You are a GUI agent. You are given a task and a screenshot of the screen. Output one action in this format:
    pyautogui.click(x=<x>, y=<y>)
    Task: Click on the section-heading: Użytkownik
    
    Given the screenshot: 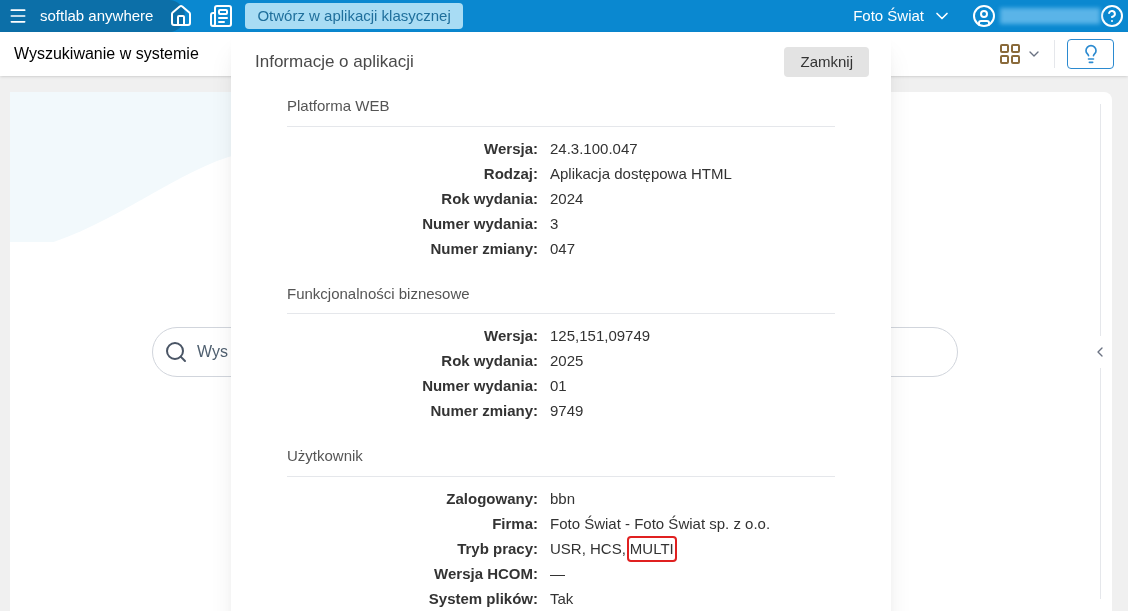 What is the action you would take?
    pyautogui.click(x=561, y=461)
    